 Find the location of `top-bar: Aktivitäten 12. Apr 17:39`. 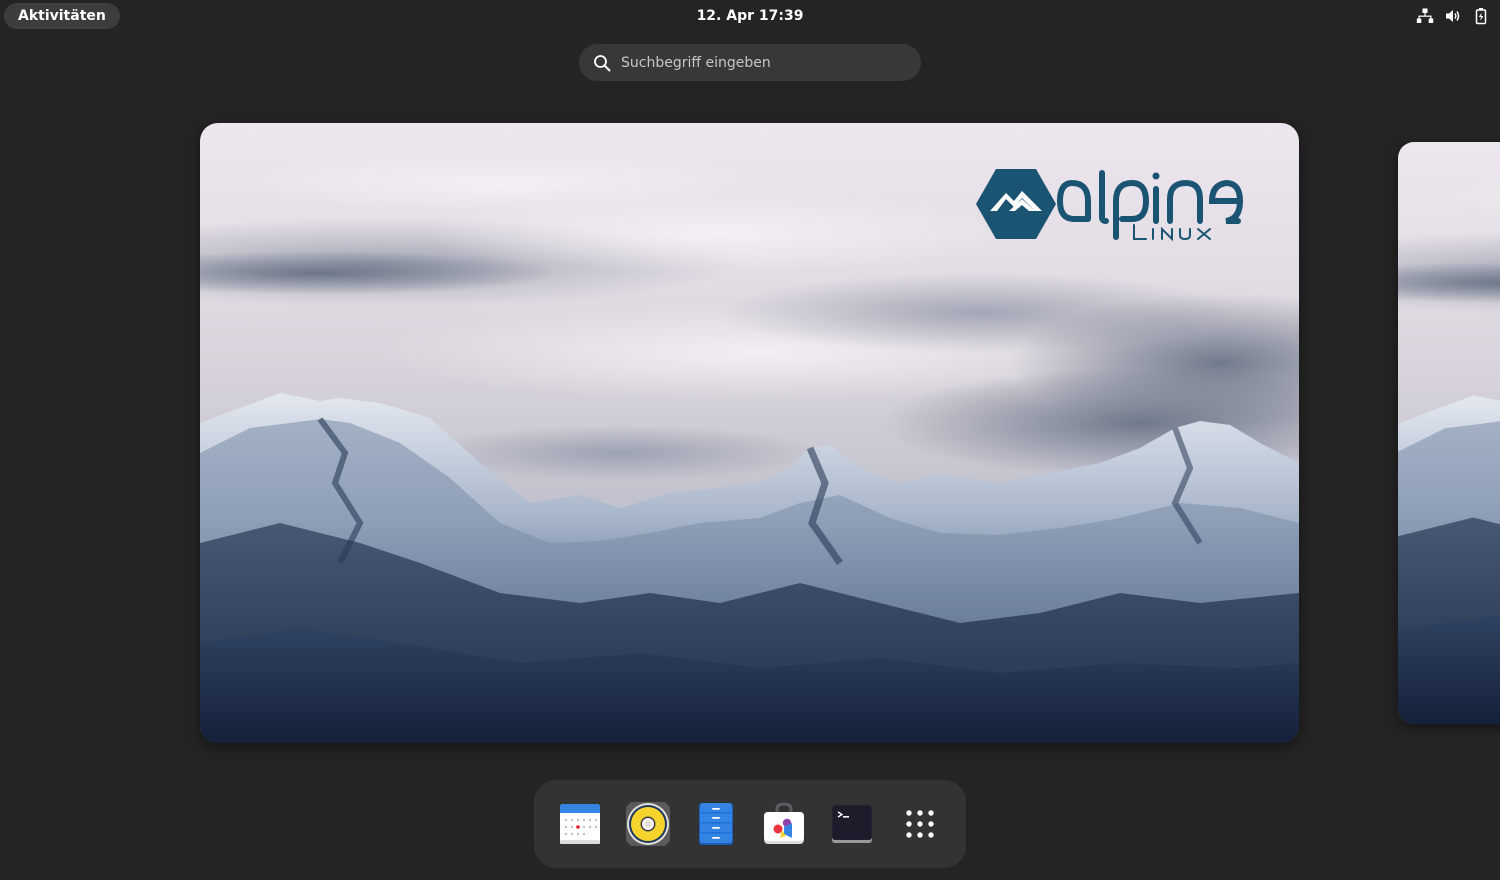

top-bar: Aktivitäten 12. Apr 17:39 is located at coordinates (750, 16).